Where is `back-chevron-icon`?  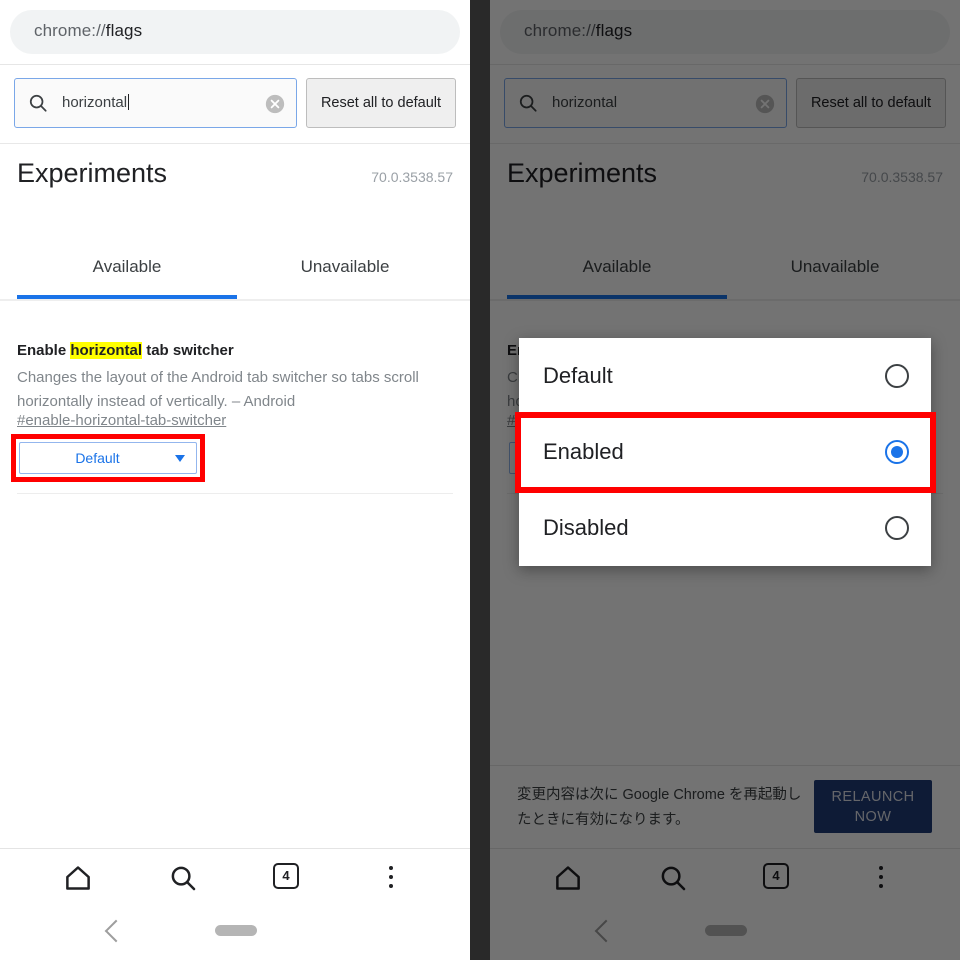
back-chevron-icon is located at coordinates (116, 931).